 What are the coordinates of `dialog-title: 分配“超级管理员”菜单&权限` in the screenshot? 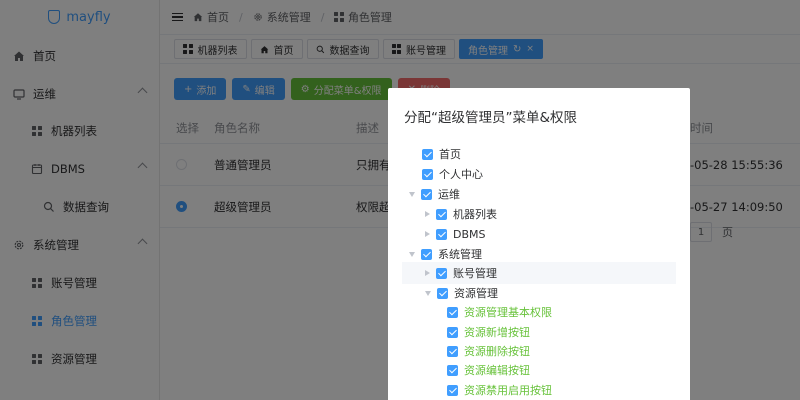 It's located at (491, 118).